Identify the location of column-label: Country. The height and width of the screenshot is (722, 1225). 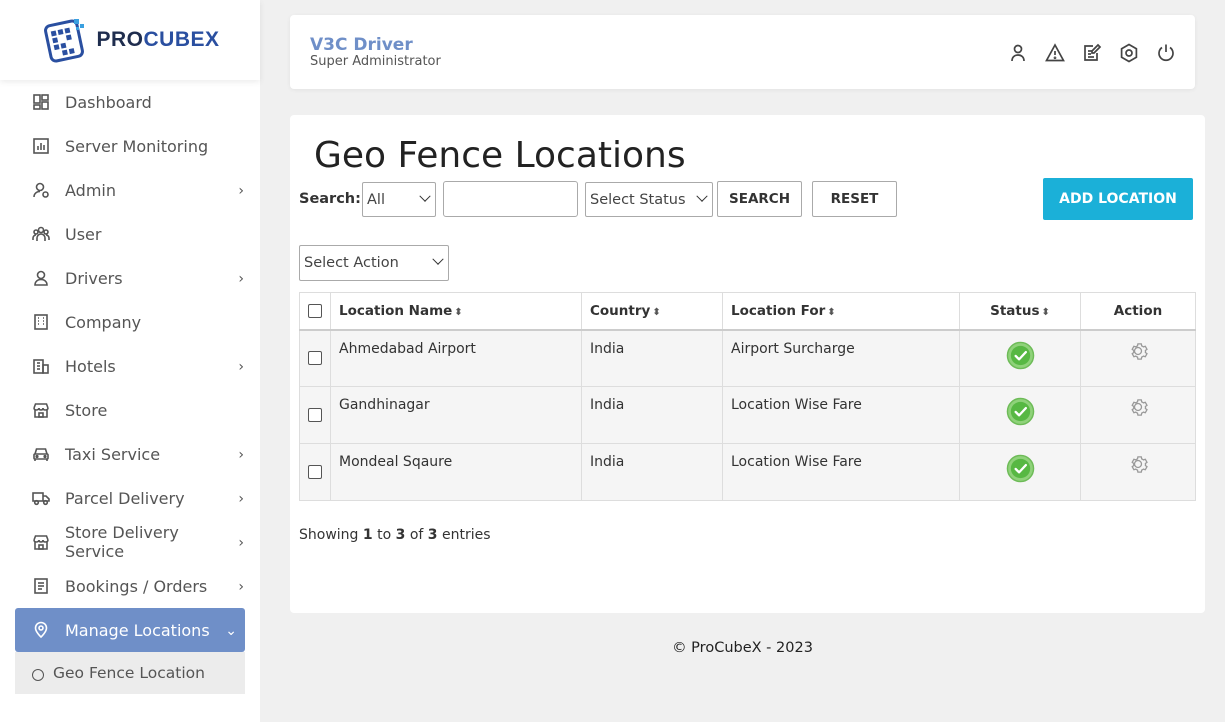
(620, 310).